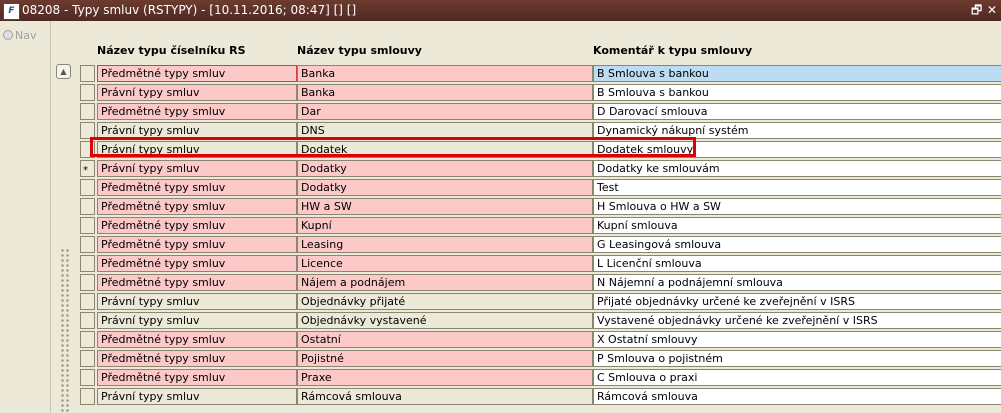 This screenshot has width=1001, height=413. What do you see at coordinates (445, 225) in the screenshot?
I see `cell-nazev: Kupní` at bounding box center [445, 225].